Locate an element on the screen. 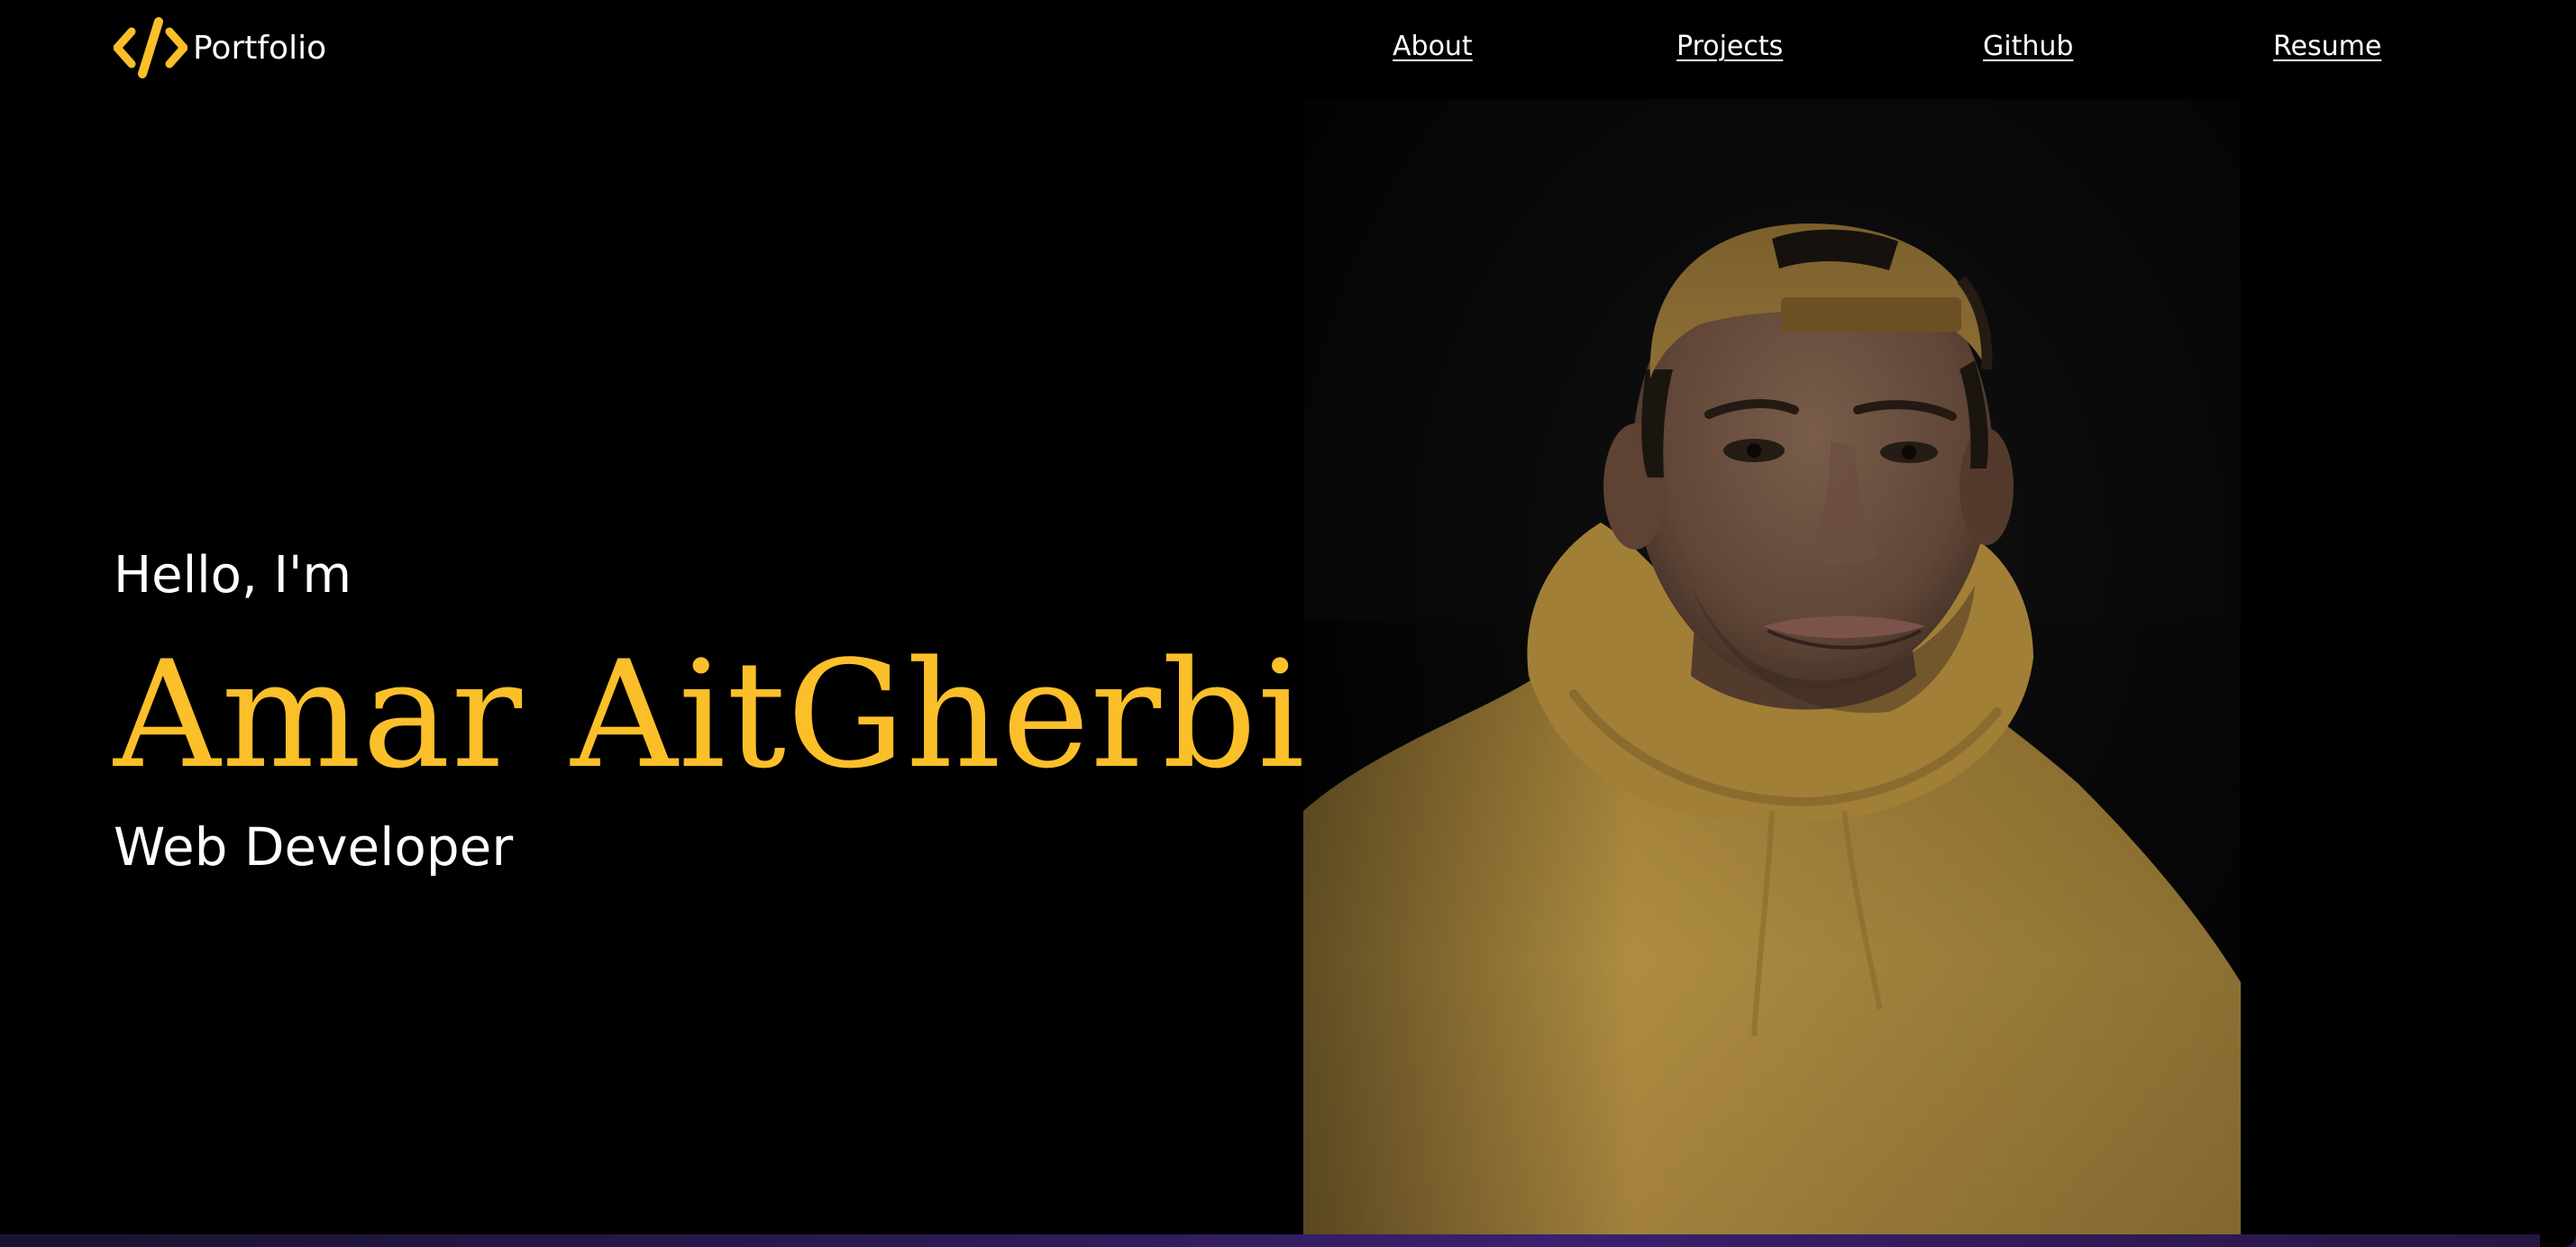 The width and height of the screenshot is (2576, 1247). hero-role: Web Developer is located at coordinates (314, 847).